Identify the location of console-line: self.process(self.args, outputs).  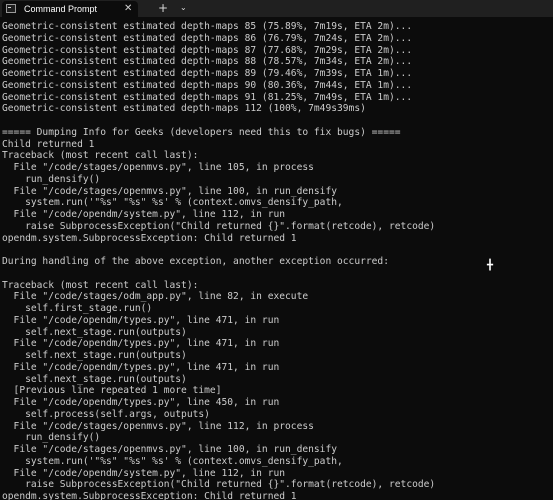
(106, 414).